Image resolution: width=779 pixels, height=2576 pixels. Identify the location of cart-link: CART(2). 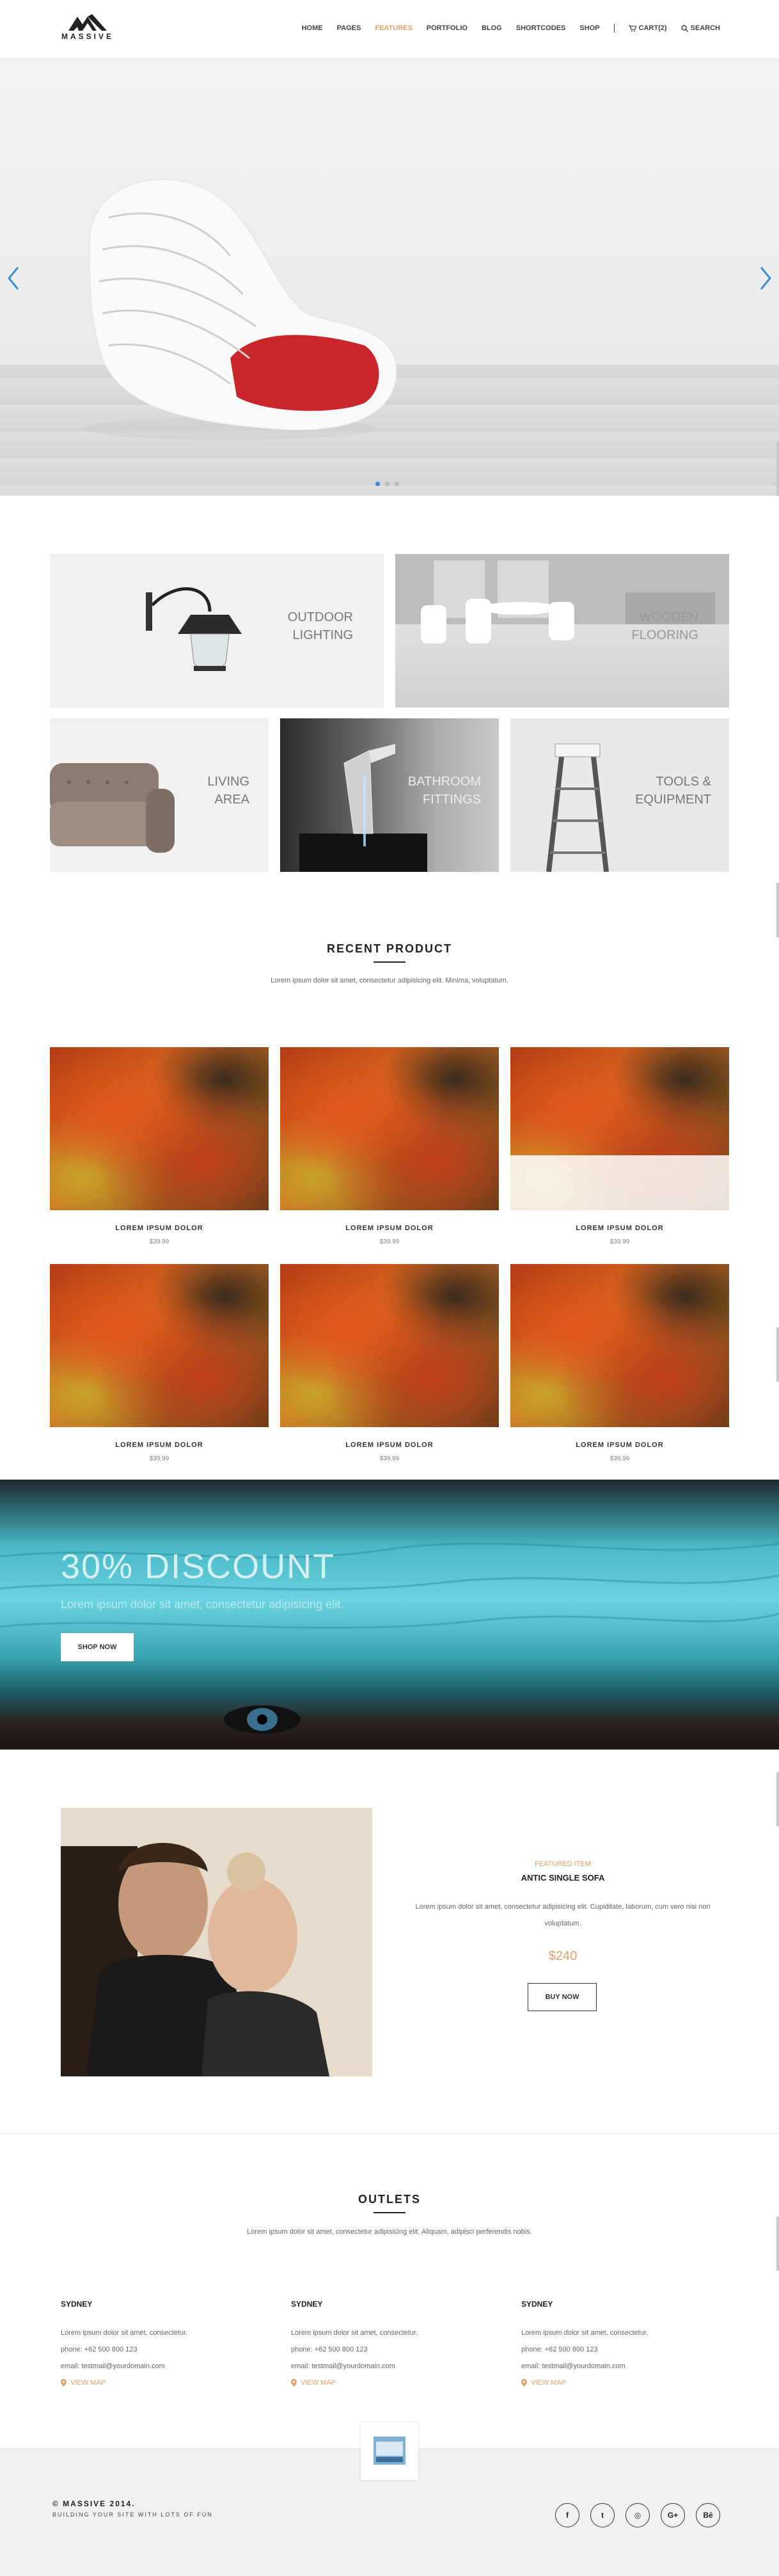
(647, 28).